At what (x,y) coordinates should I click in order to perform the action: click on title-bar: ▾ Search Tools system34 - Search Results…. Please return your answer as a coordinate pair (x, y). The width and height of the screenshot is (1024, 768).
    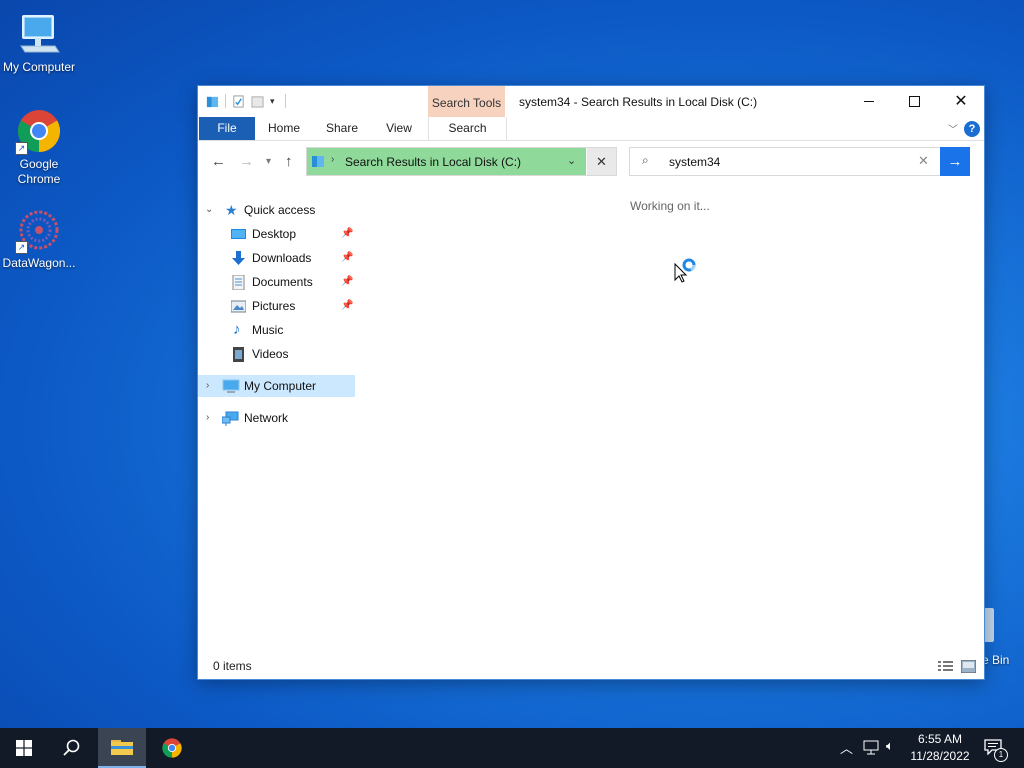
    Looking at the image, I should click on (591, 101).